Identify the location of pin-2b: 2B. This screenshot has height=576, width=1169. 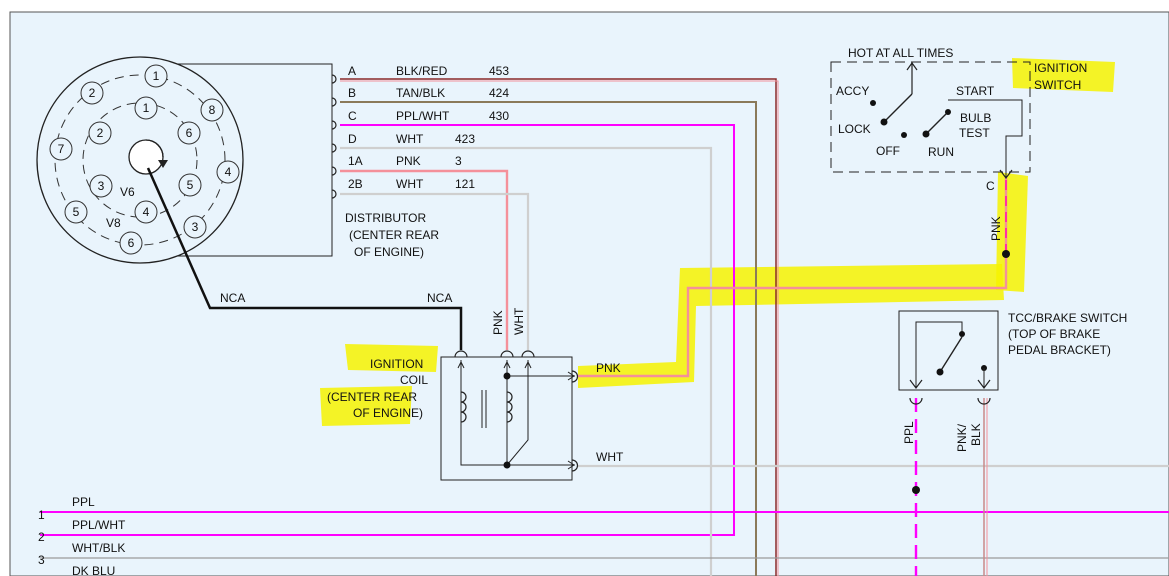
(355, 184).